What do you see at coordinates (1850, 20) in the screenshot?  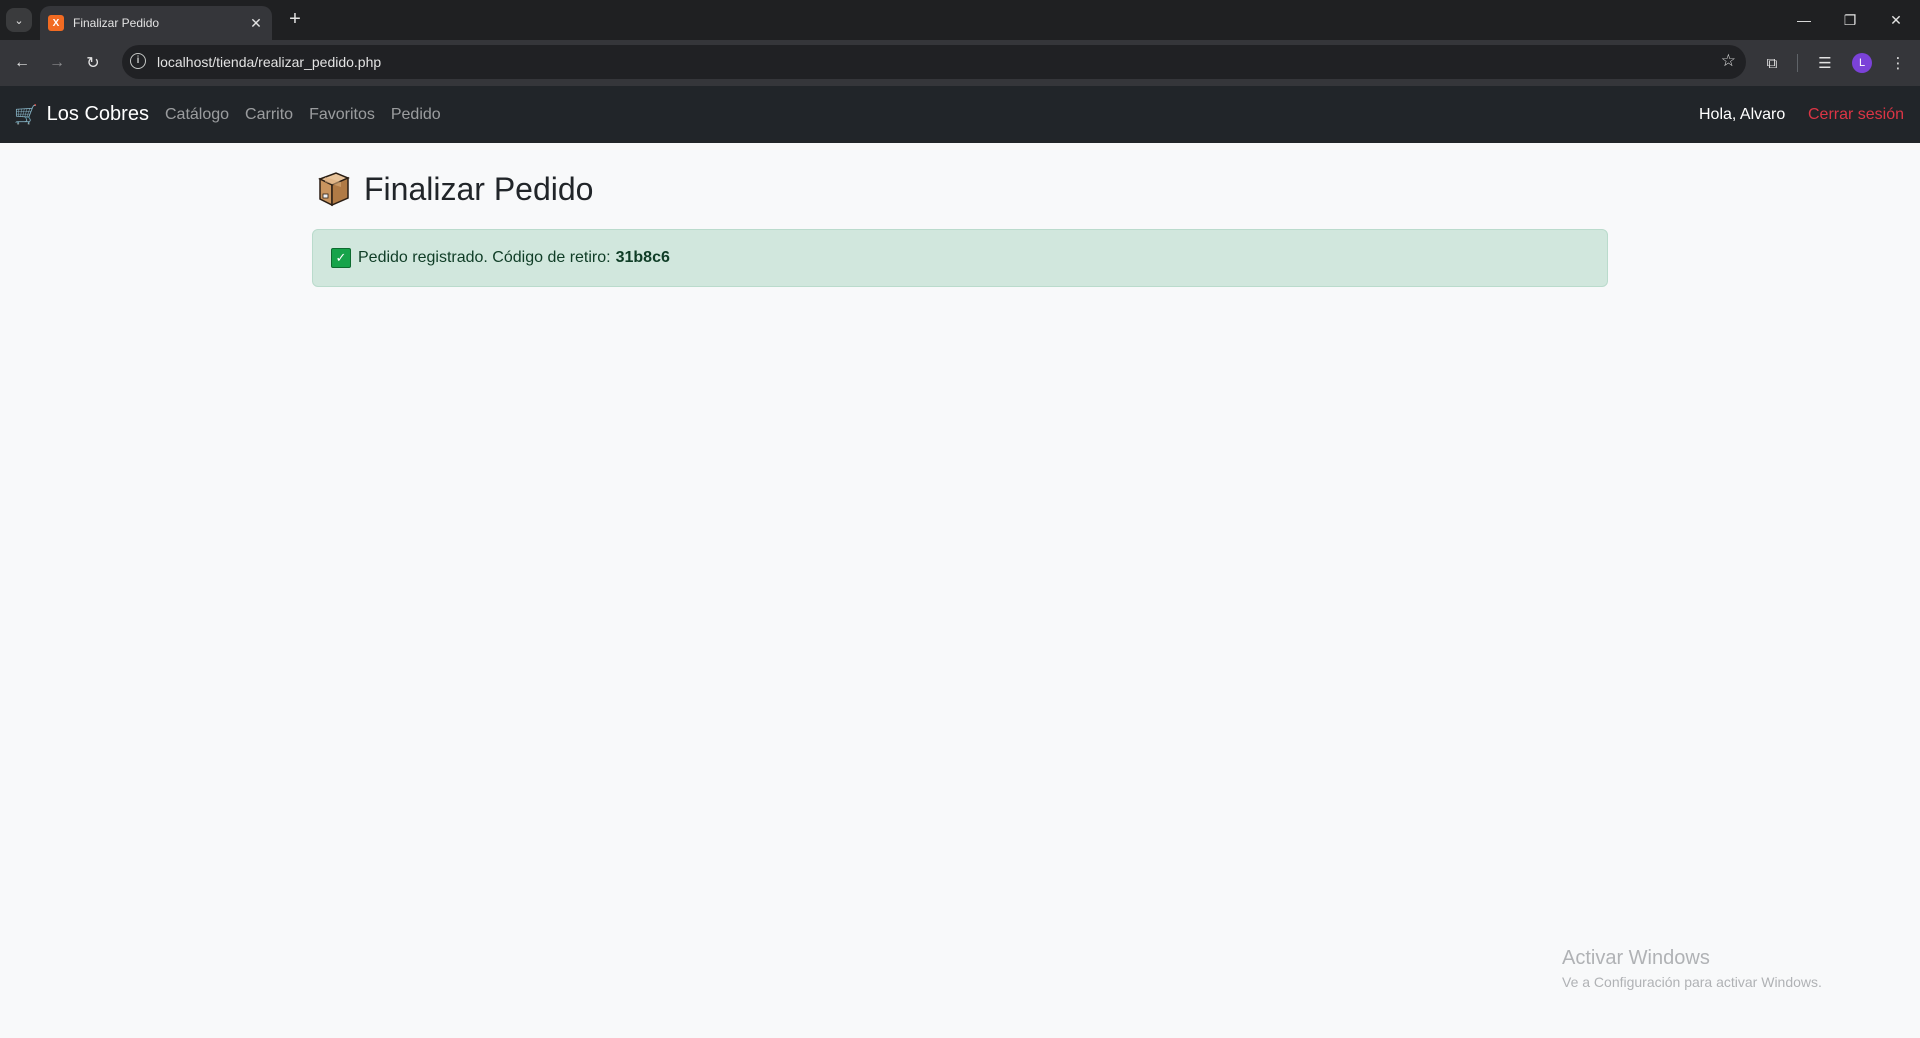 I see `restore-icon: ❐` at bounding box center [1850, 20].